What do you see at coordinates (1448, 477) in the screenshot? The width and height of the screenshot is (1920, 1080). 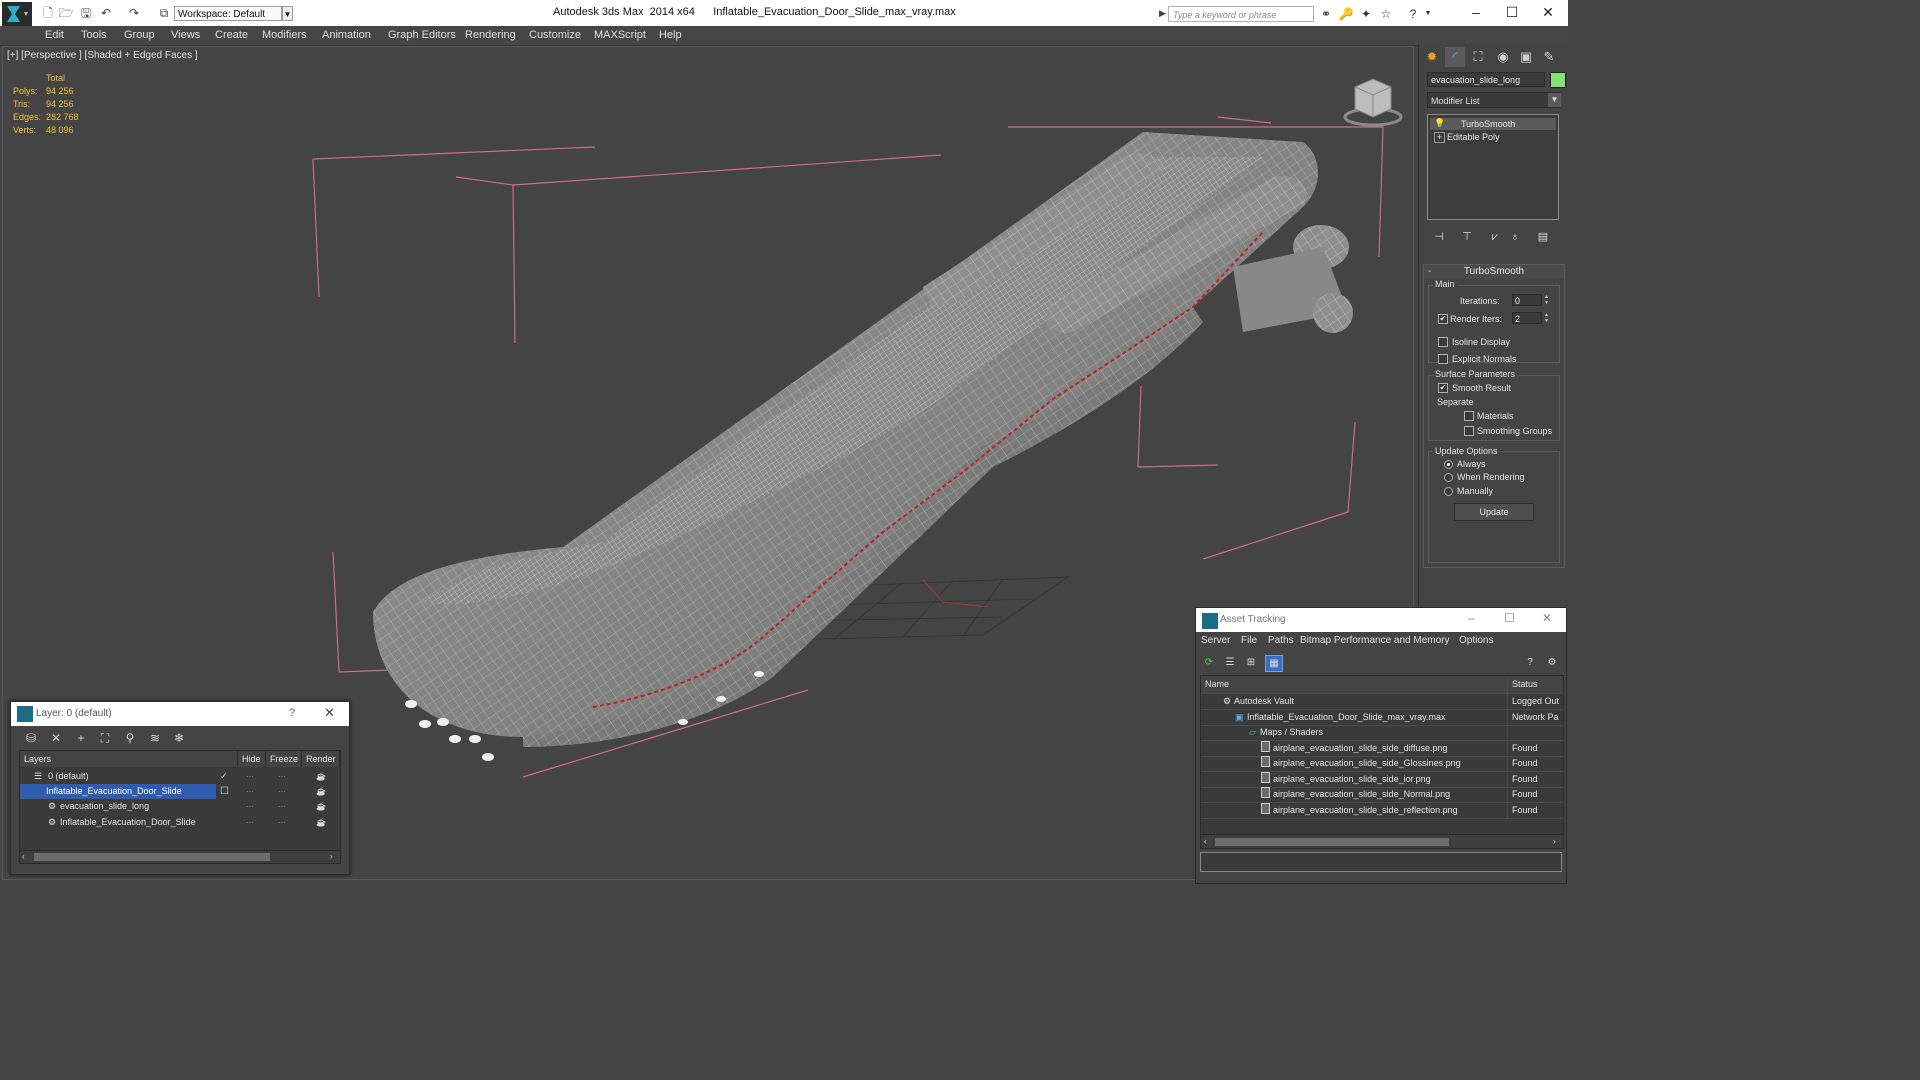 I see `when-rendering-radio` at bounding box center [1448, 477].